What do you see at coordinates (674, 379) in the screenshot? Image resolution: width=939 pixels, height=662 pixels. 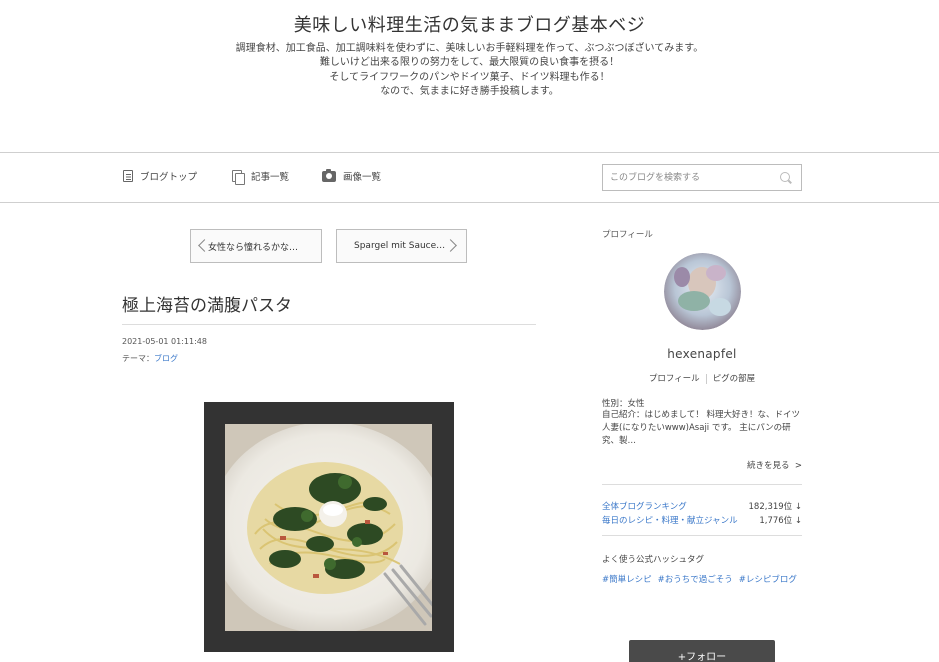 I see `profile-link: プロフィール` at bounding box center [674, 379].